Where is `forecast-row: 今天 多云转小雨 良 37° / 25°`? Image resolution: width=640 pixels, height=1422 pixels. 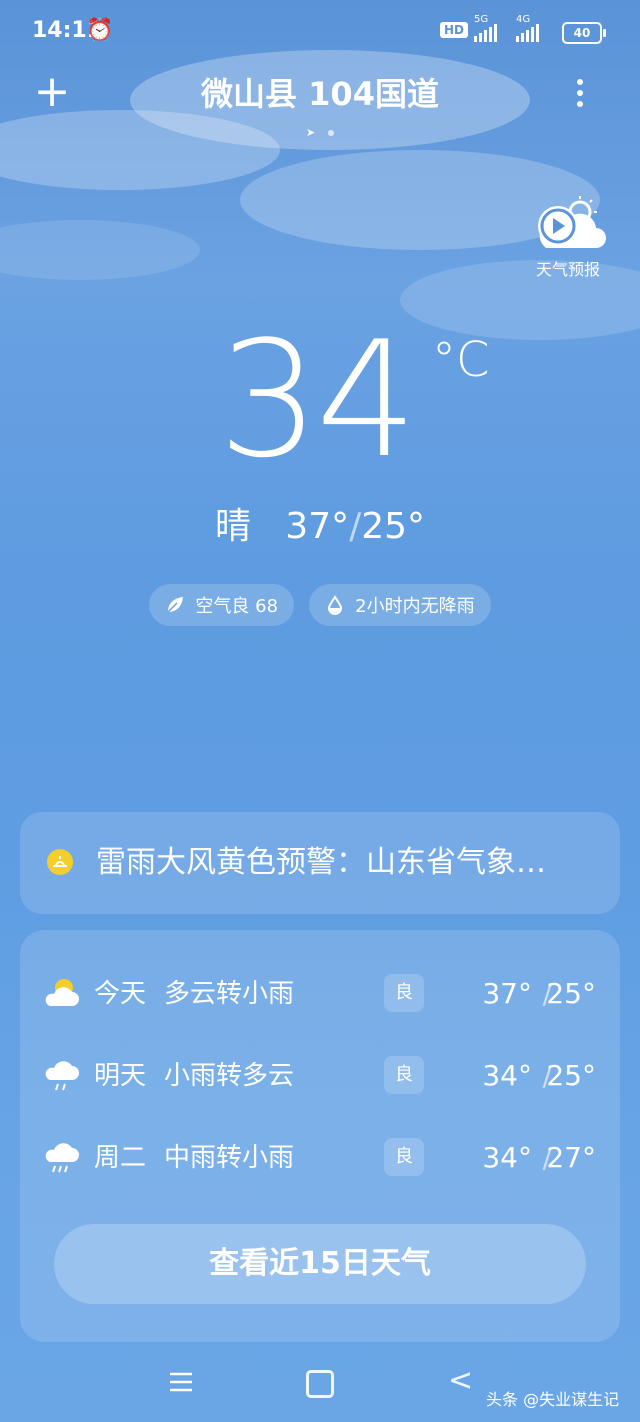 forecast-row: 今天 多云转小雨 良 37° / 25° is located at coordinates (320, 994).